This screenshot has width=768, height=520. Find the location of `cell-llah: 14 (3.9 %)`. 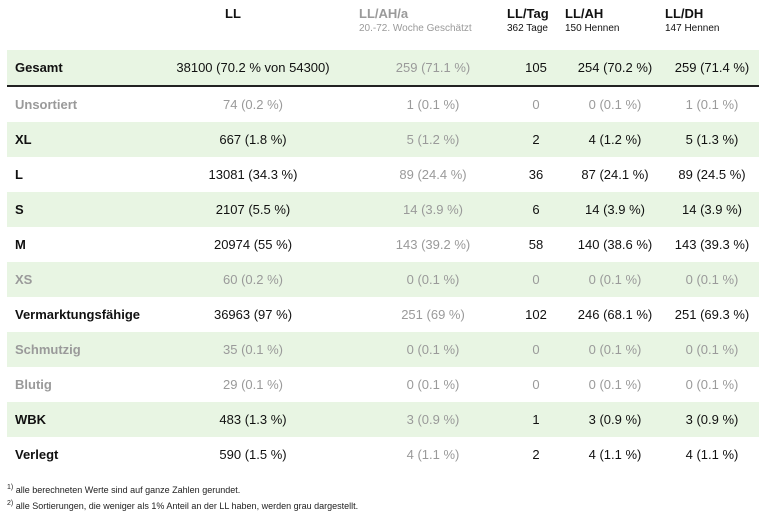

cell-llah: 14 (3.9 %) is located at coordinates (615, 209).